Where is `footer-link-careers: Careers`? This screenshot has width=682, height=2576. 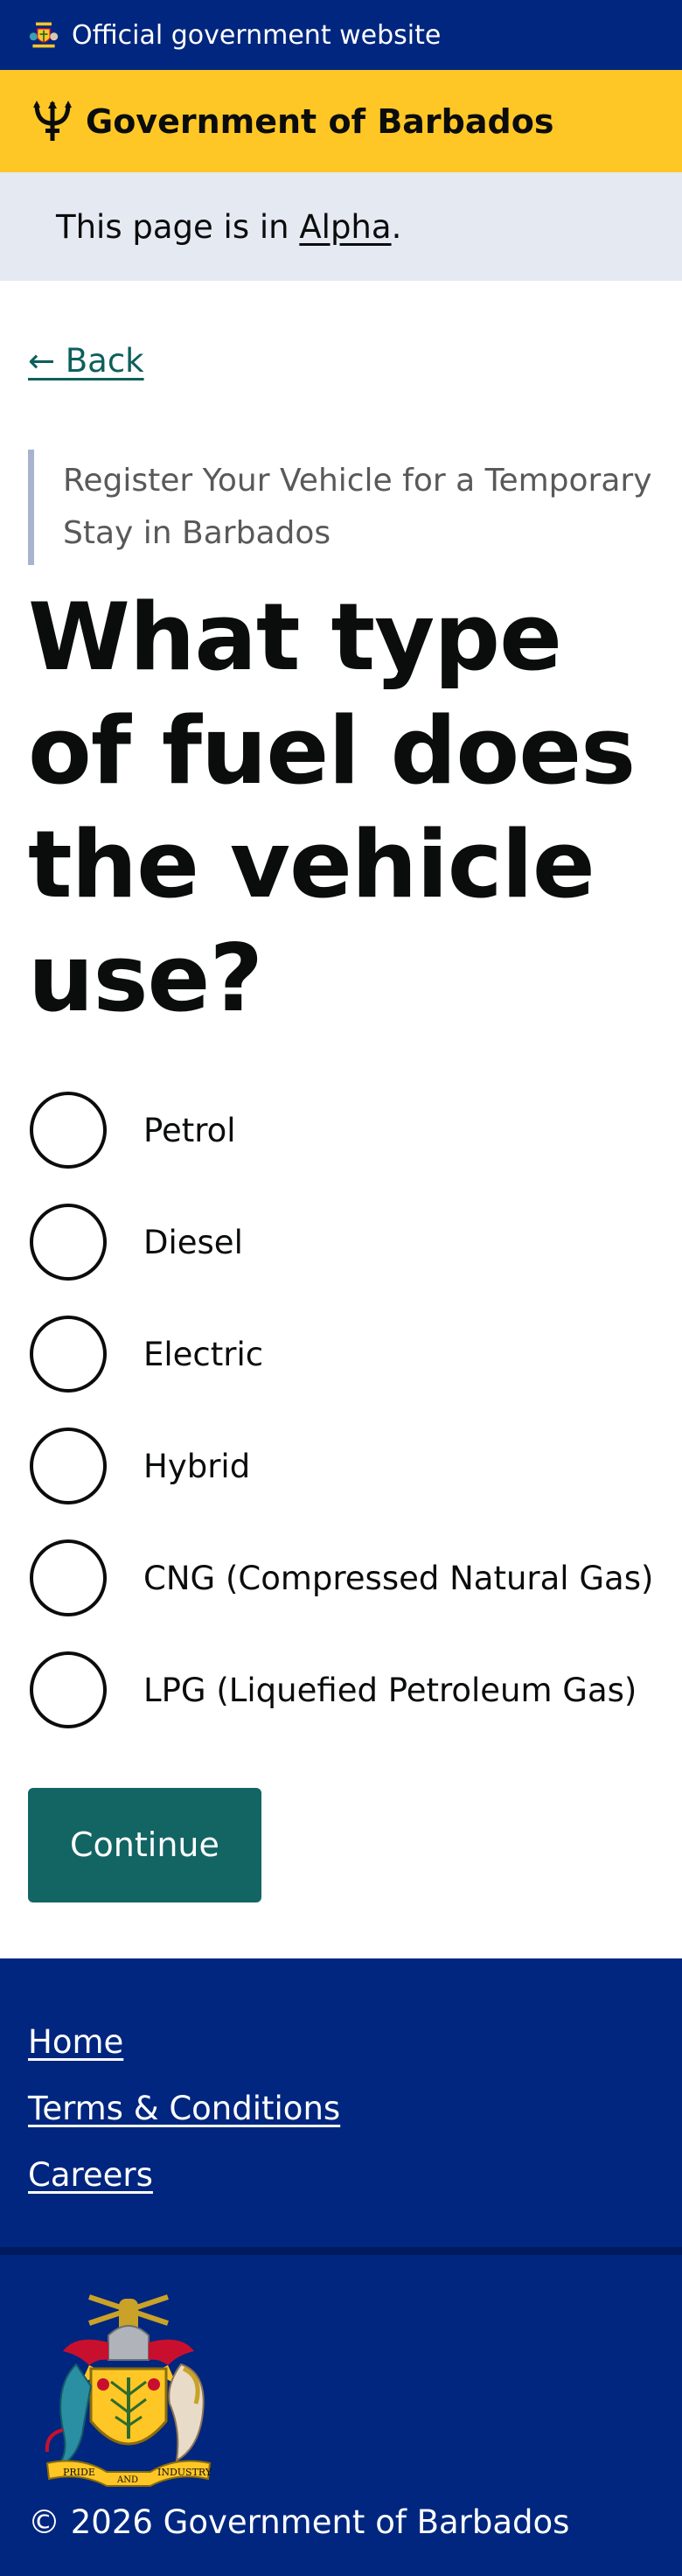
footer-link-careers: Careers is located at coordinates (341, 2175).